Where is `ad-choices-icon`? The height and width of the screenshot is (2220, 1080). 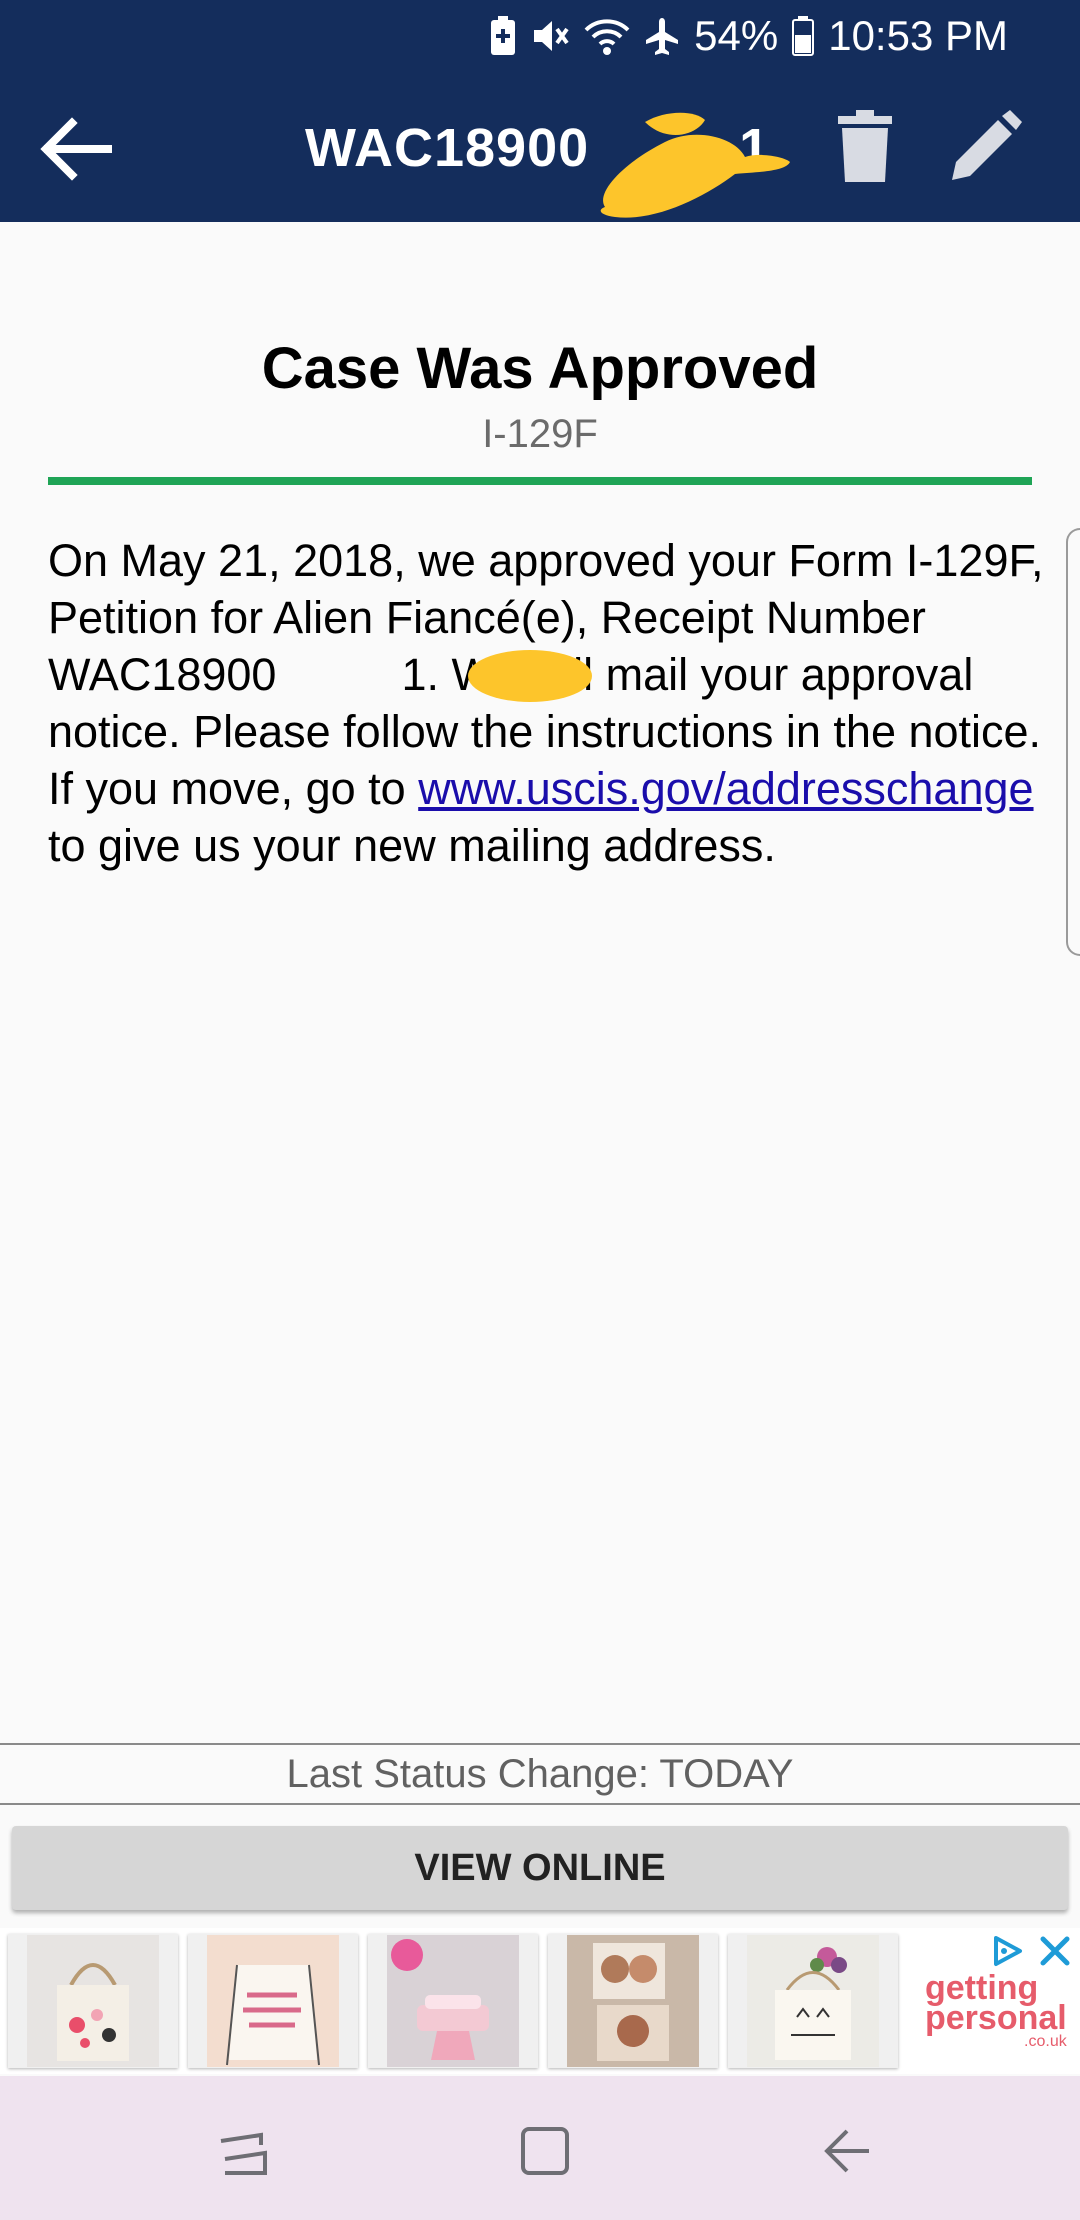 ad-choices-icon is located at coordinates (1007, 1951).